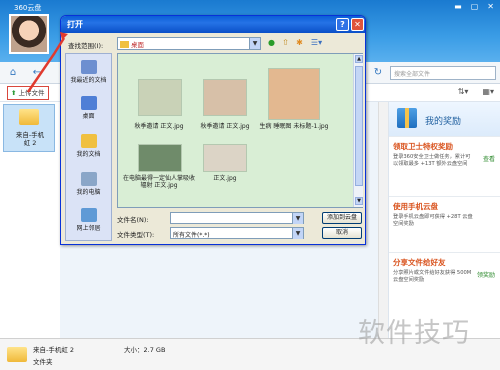  Describe the element at coordinates (37, 73) in the screenshot. I see `back-icon: ←` at that location.